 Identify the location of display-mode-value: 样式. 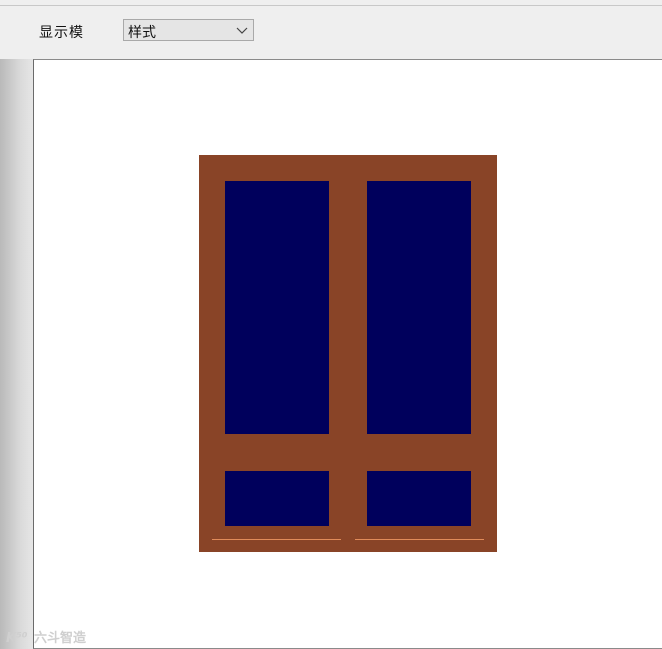
(142, 33).